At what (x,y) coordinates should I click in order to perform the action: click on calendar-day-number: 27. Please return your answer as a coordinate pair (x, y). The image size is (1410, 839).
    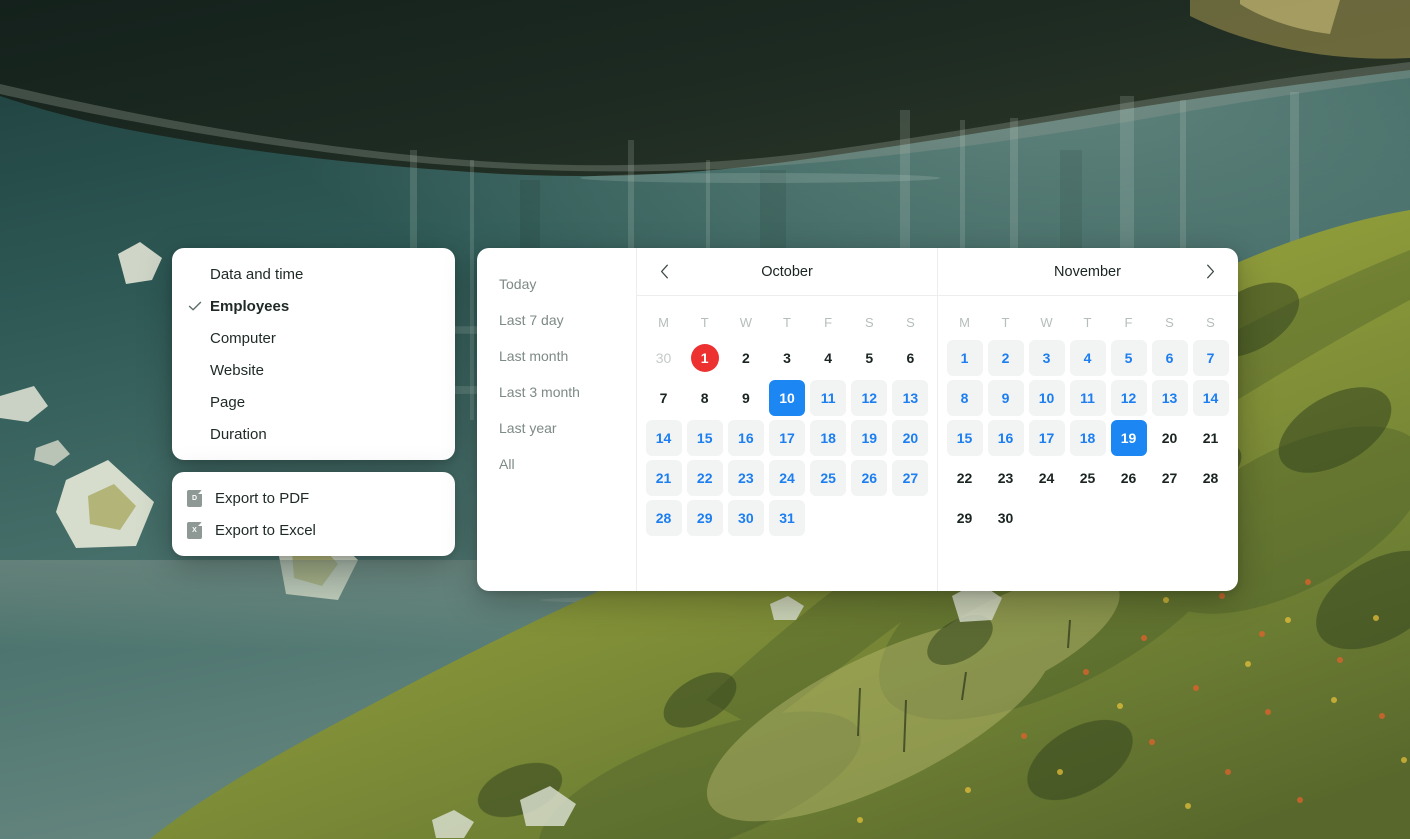
    Looking at the image, I should click on (910, 478).